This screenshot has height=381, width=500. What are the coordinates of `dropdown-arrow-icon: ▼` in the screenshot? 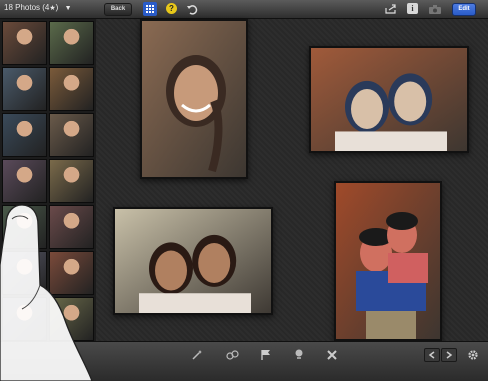 It's located at (68, 8).